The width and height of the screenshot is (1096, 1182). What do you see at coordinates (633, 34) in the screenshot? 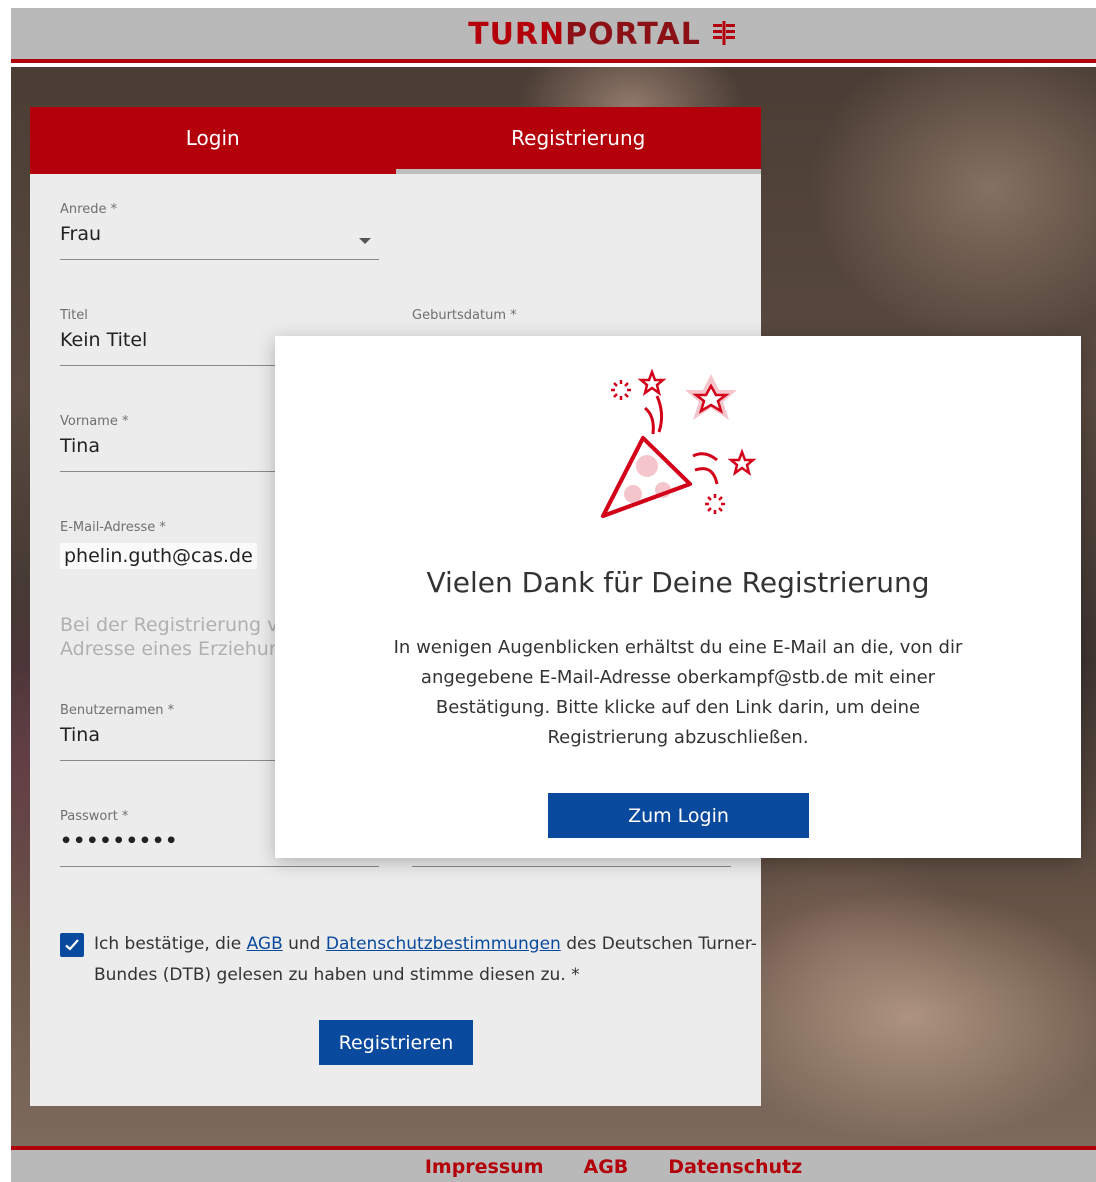
I see `brand-part-portal: PORTAL` at bounding box center [633, 34].